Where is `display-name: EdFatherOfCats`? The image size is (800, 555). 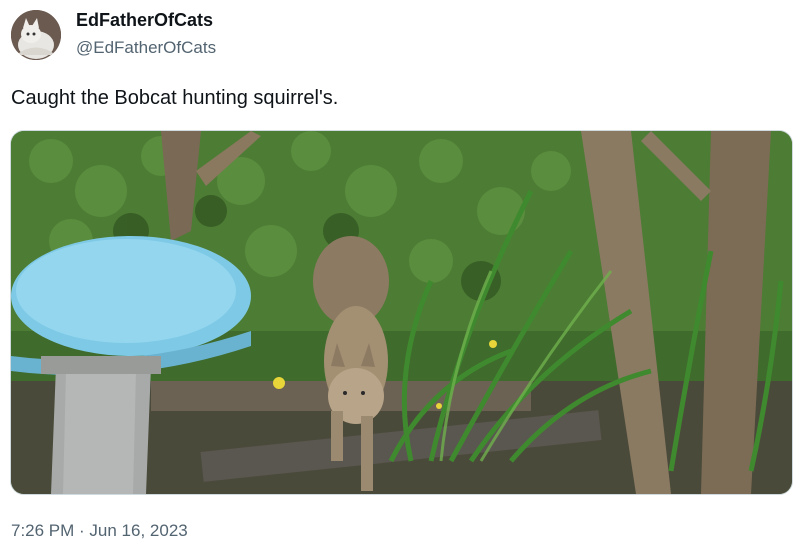 display-name: EdFatherOfCats is located at coordinates (144, 20).